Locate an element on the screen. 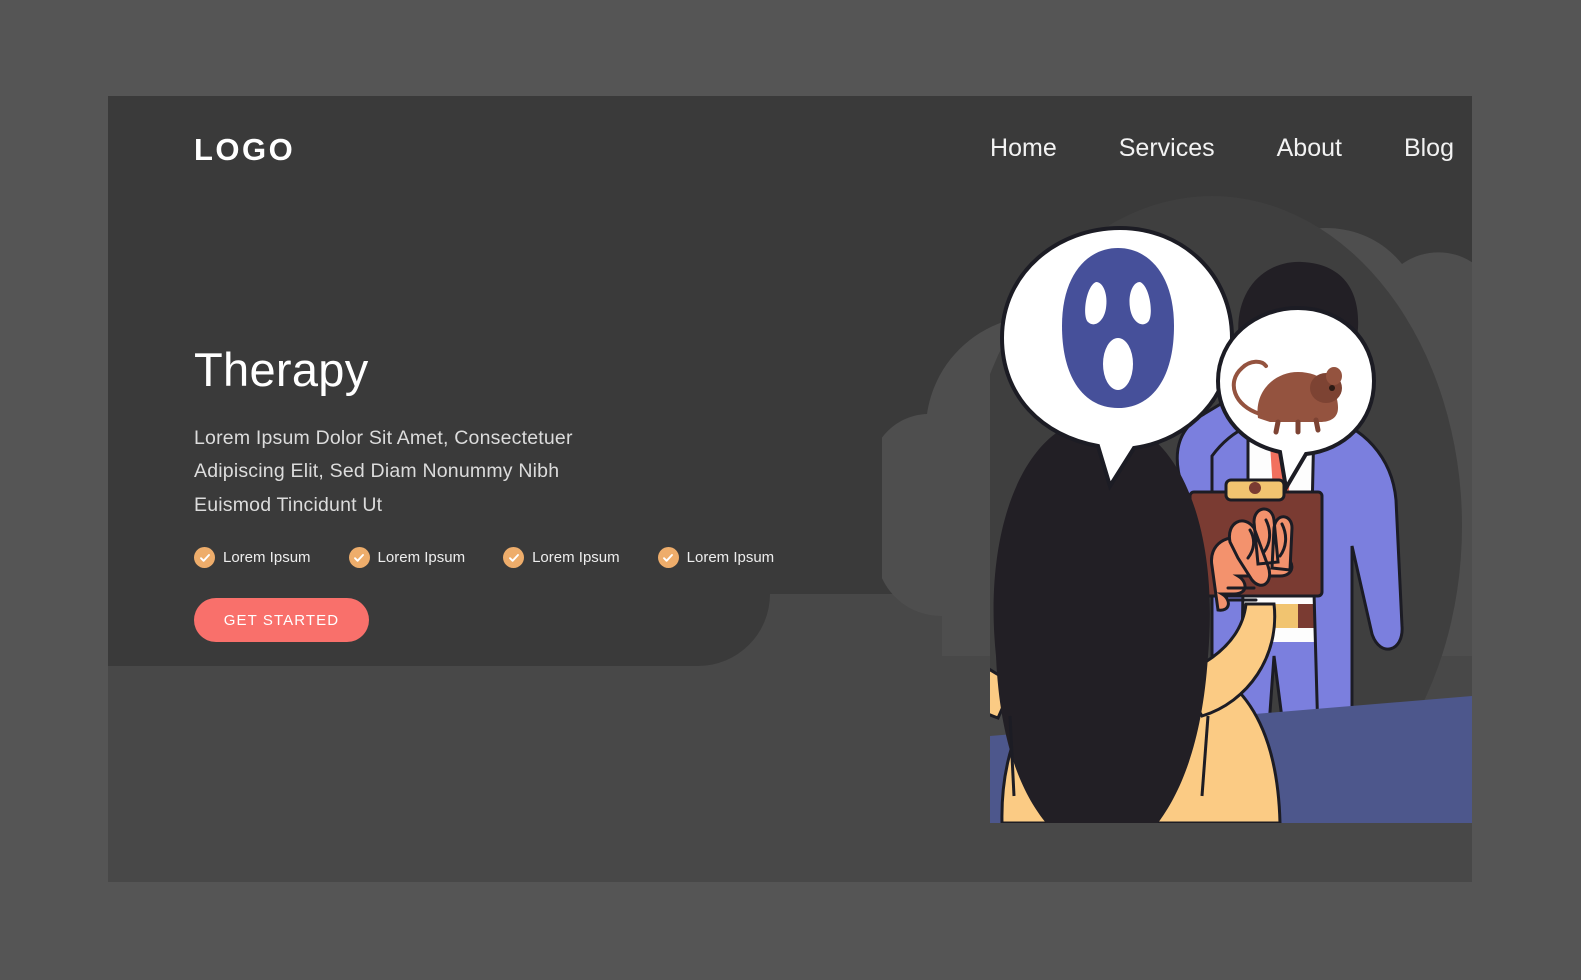  nav-item-services: Services is located at coordinates (1167, 148).